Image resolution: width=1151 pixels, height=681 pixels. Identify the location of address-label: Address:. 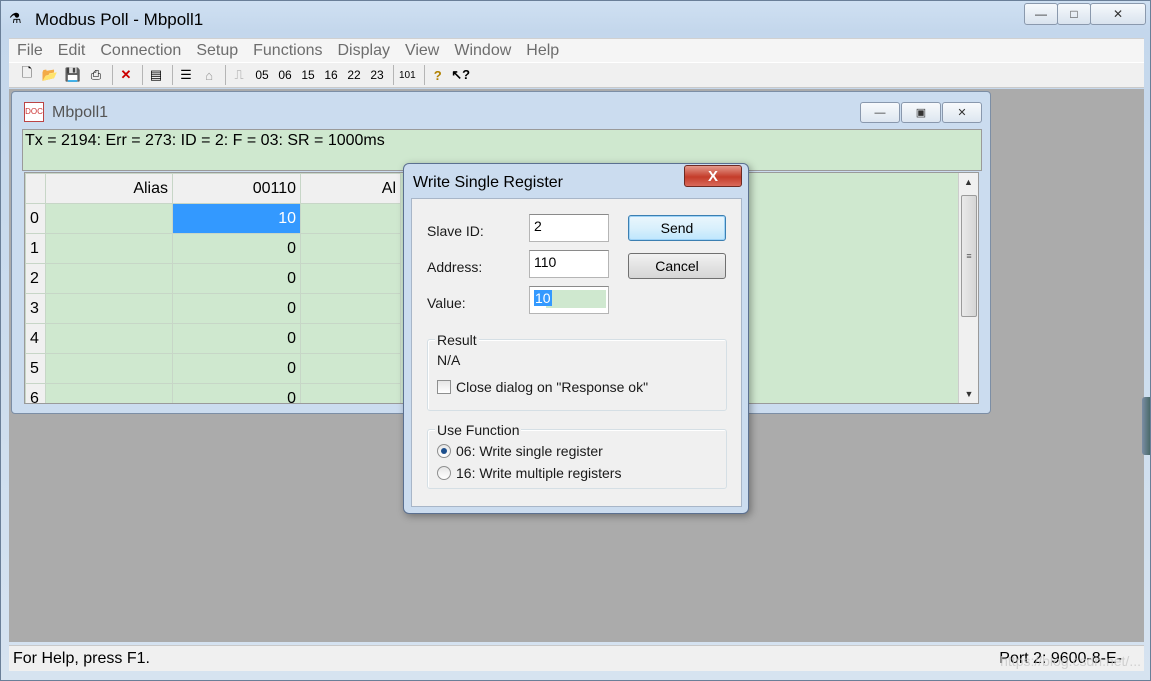
(455, 267).